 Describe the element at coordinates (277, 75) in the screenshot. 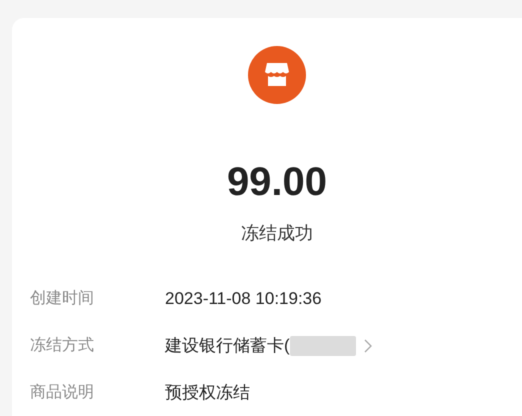

I see `store-icon` at that location.